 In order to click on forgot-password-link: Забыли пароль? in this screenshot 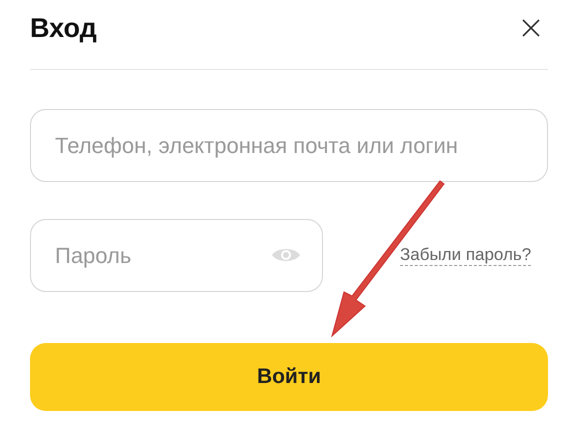, I will do `click(466, 255)`.